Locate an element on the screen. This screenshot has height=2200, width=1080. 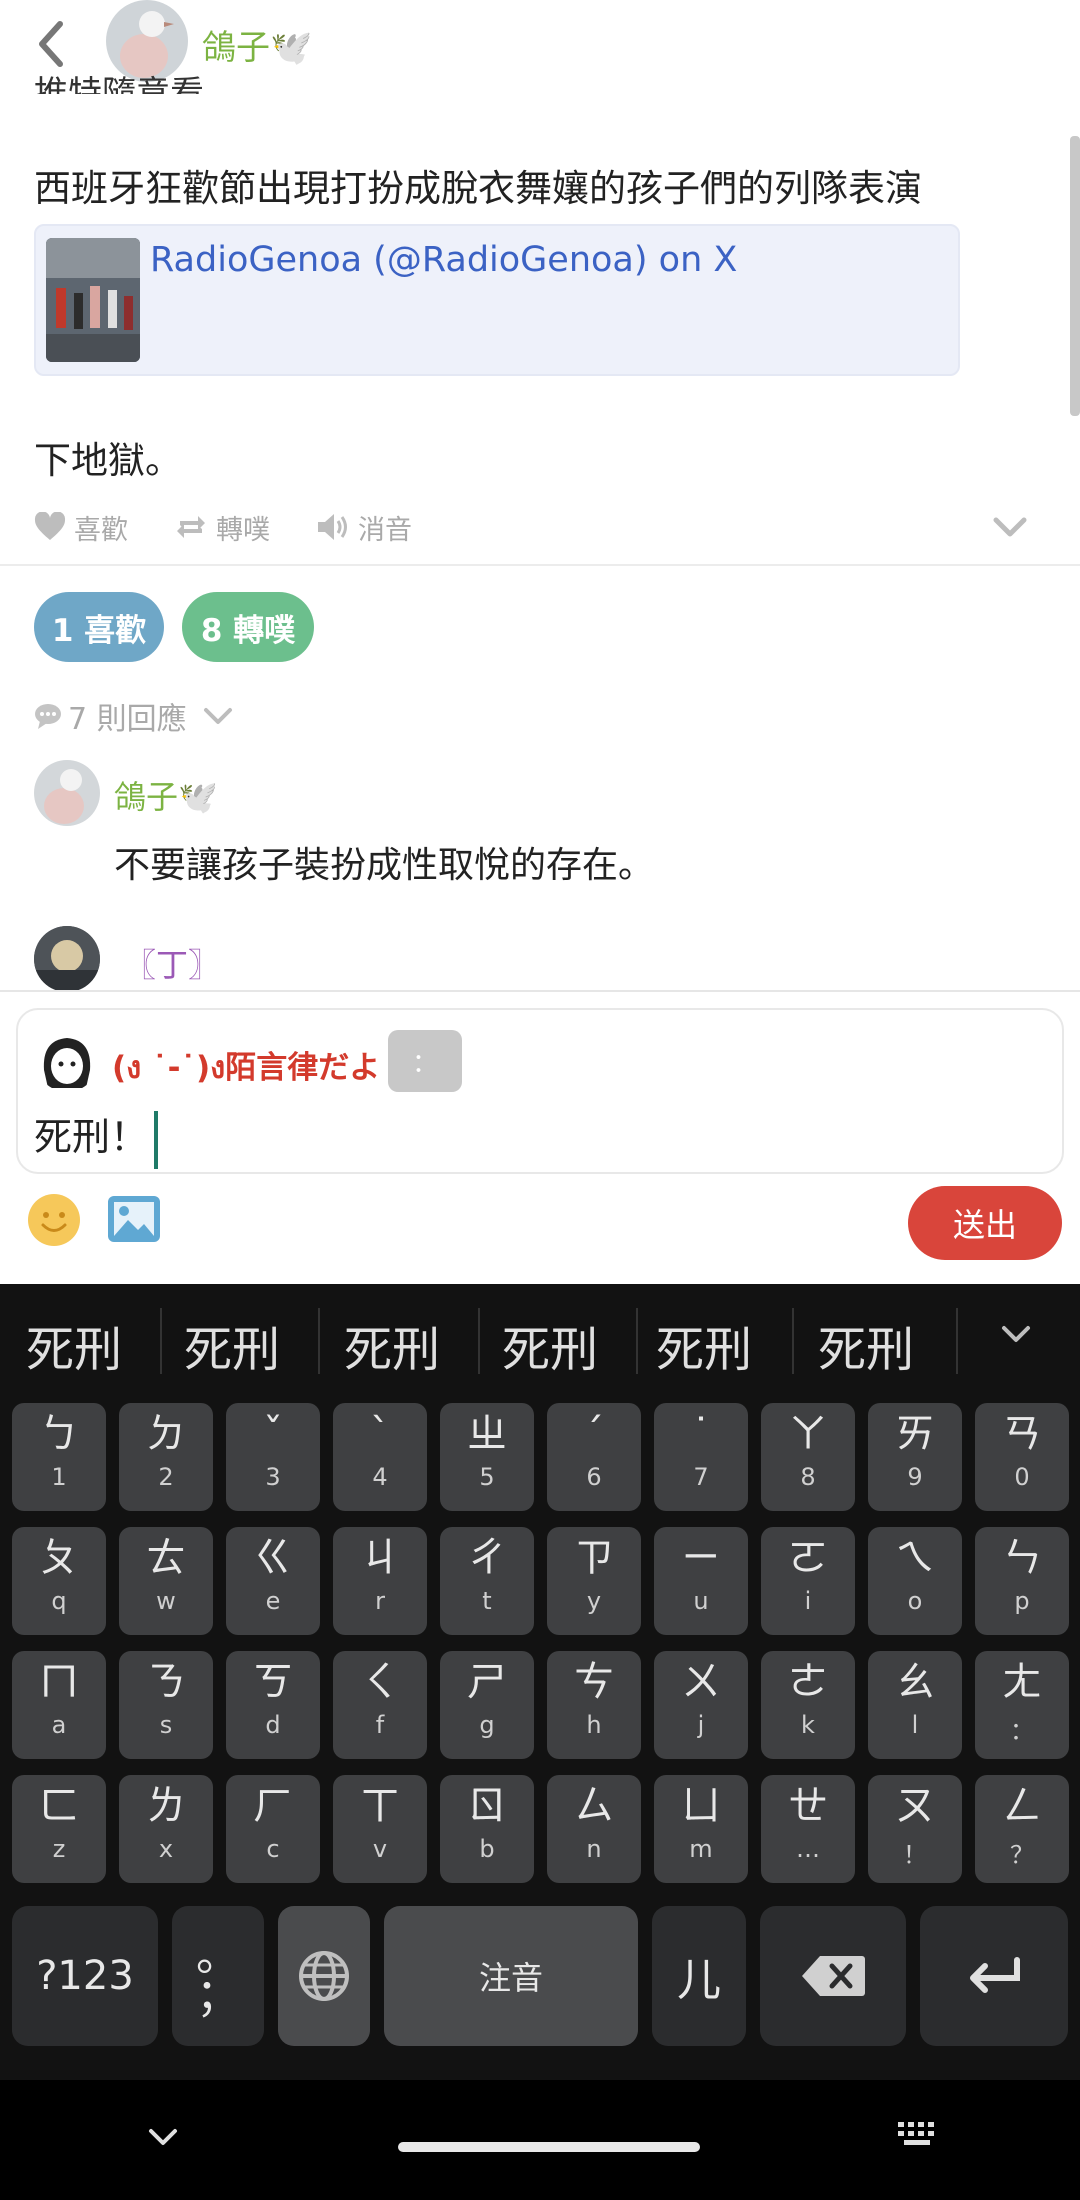
scrollbar is located at coordinates (1075, 276).